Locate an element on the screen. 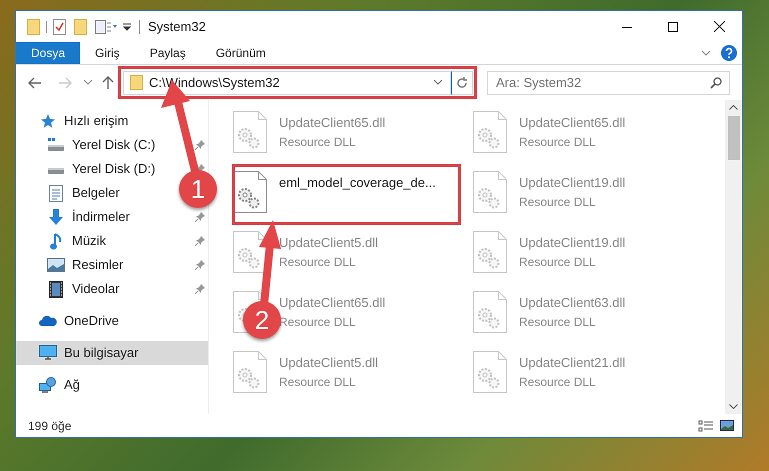  close-icon is located at coordinates (719, 26).